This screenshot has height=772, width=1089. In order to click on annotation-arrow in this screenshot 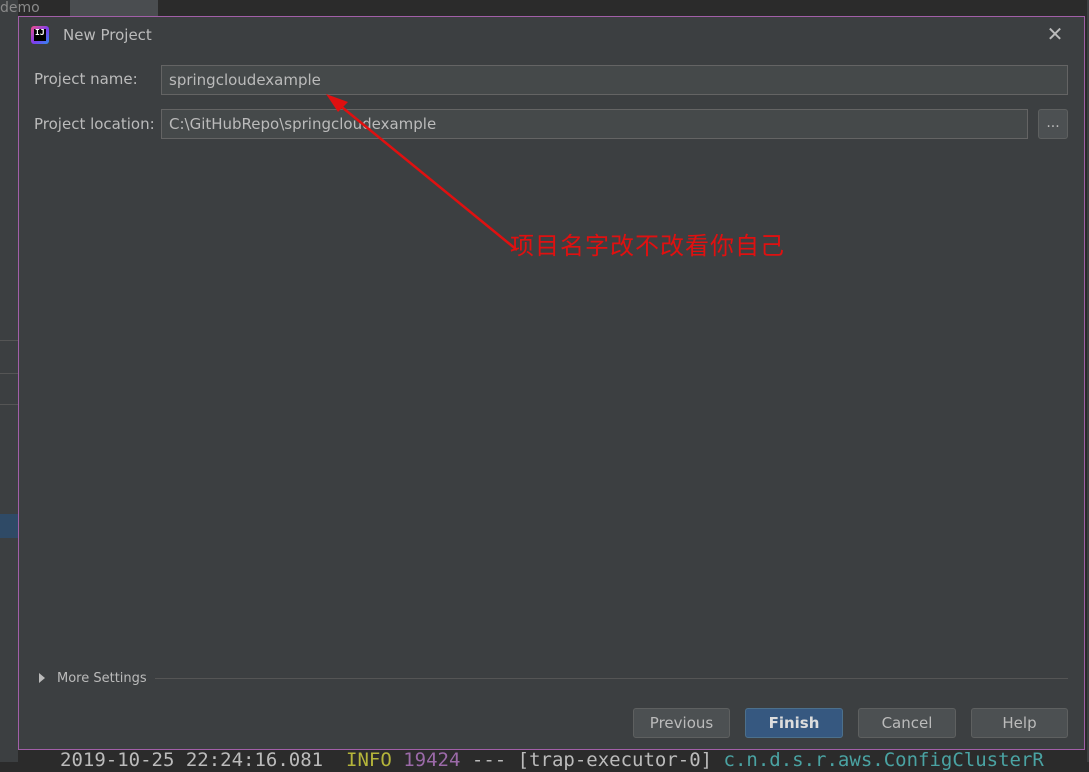, I will do `click(422, 172)`.